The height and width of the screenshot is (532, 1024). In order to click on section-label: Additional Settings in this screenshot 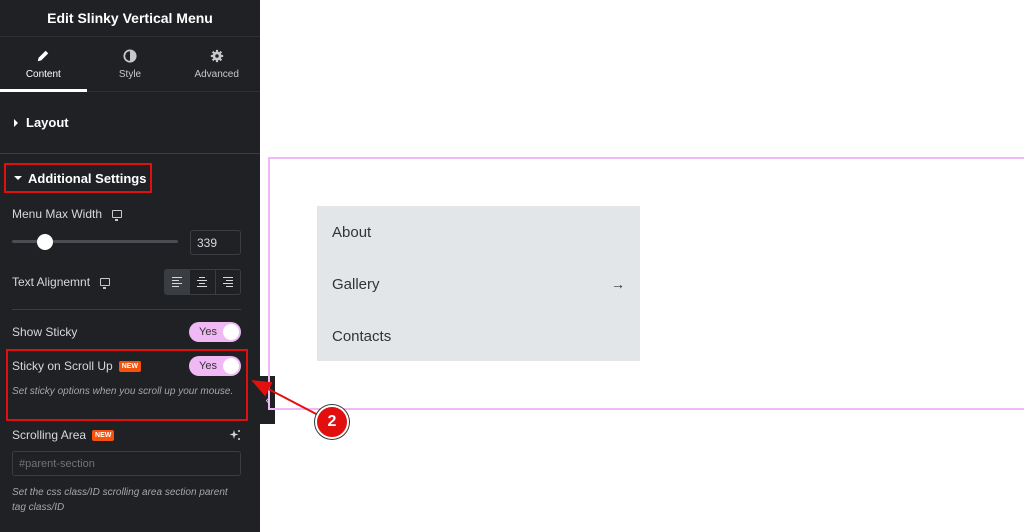, I will do `click(87, 178)`.